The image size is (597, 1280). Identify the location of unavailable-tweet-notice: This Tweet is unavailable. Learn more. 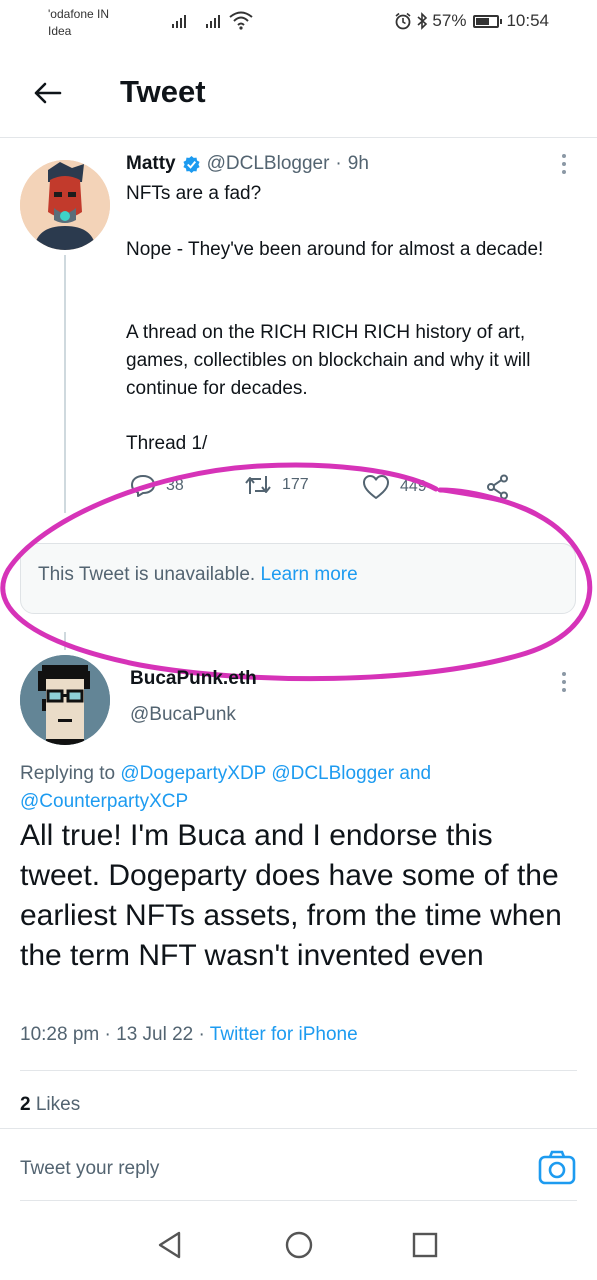
(298, 578).